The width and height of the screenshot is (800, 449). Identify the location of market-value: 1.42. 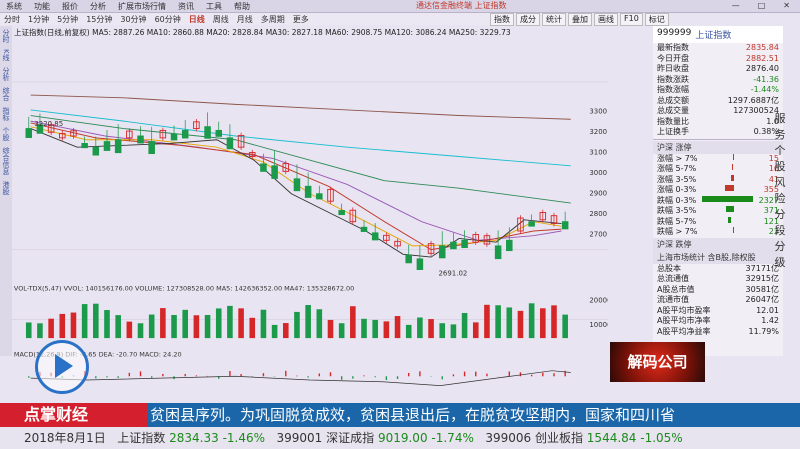
(770, 320).